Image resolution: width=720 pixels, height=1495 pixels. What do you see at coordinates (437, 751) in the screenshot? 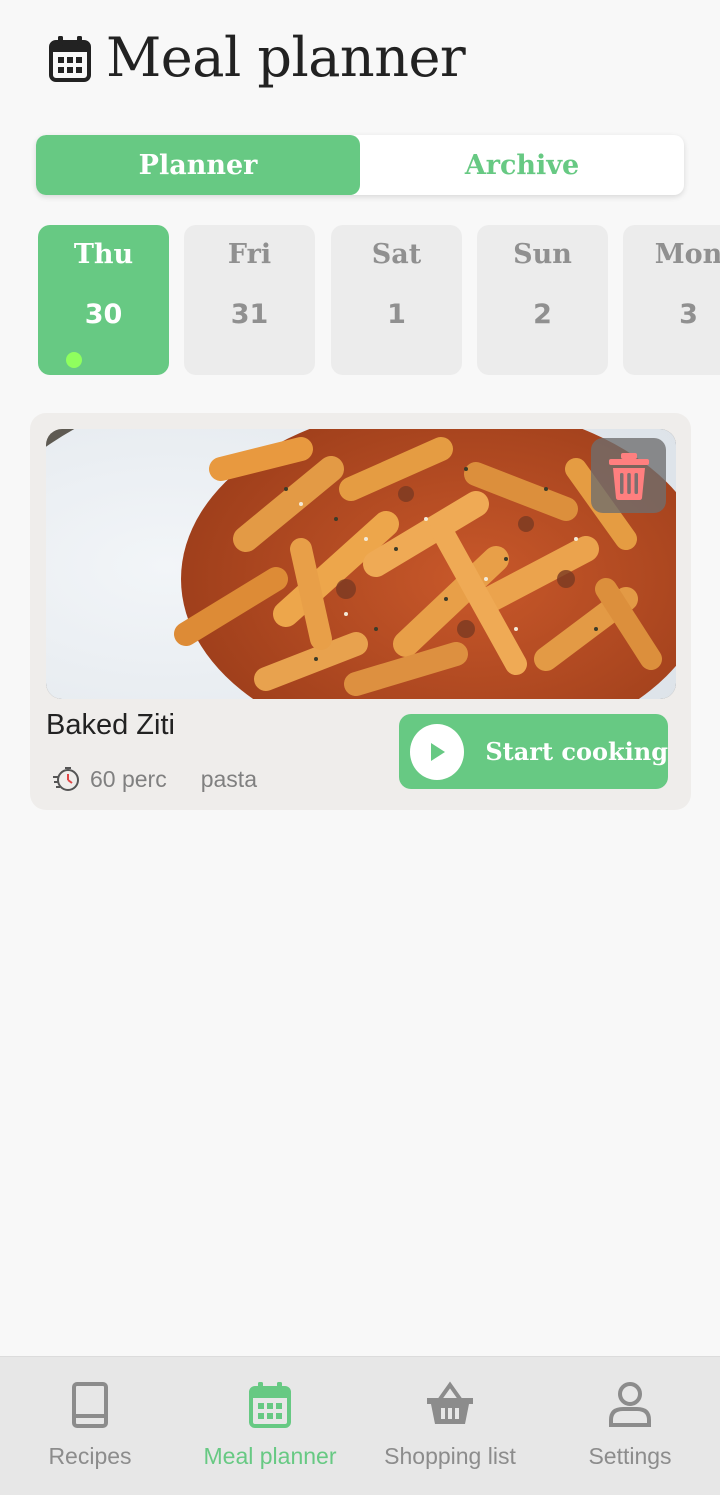
I see `play-icon` at bounding box center [437, 751].